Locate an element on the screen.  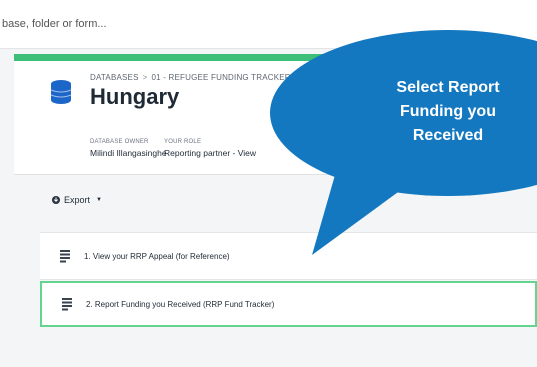
search-bar is located at coordinates (268, 24).